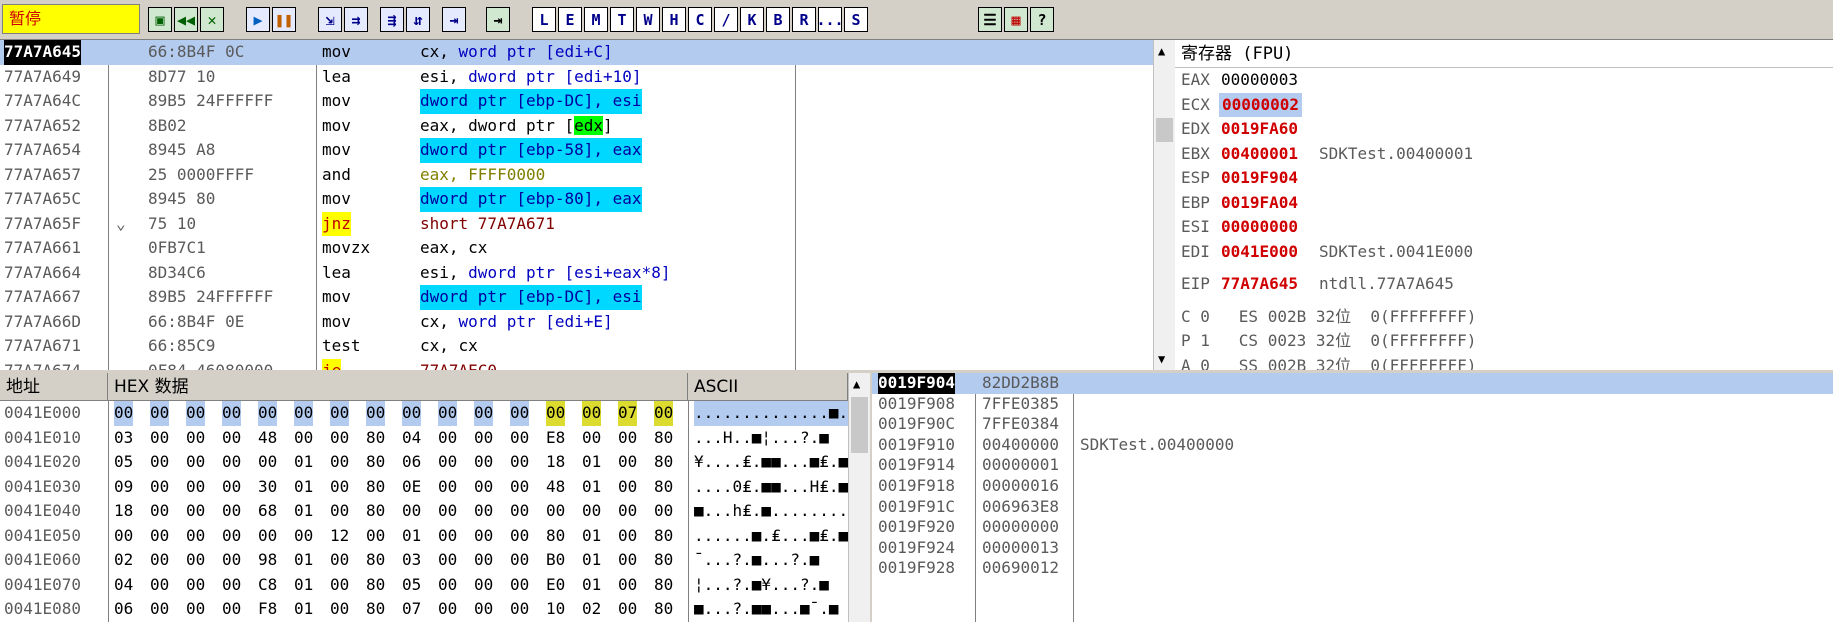  Describe the element at coordinates (576, 175) in the screenshot. I see `disasm-row: 77A7A657 25 0000FFFF and eax, FFFF0000` at that location.